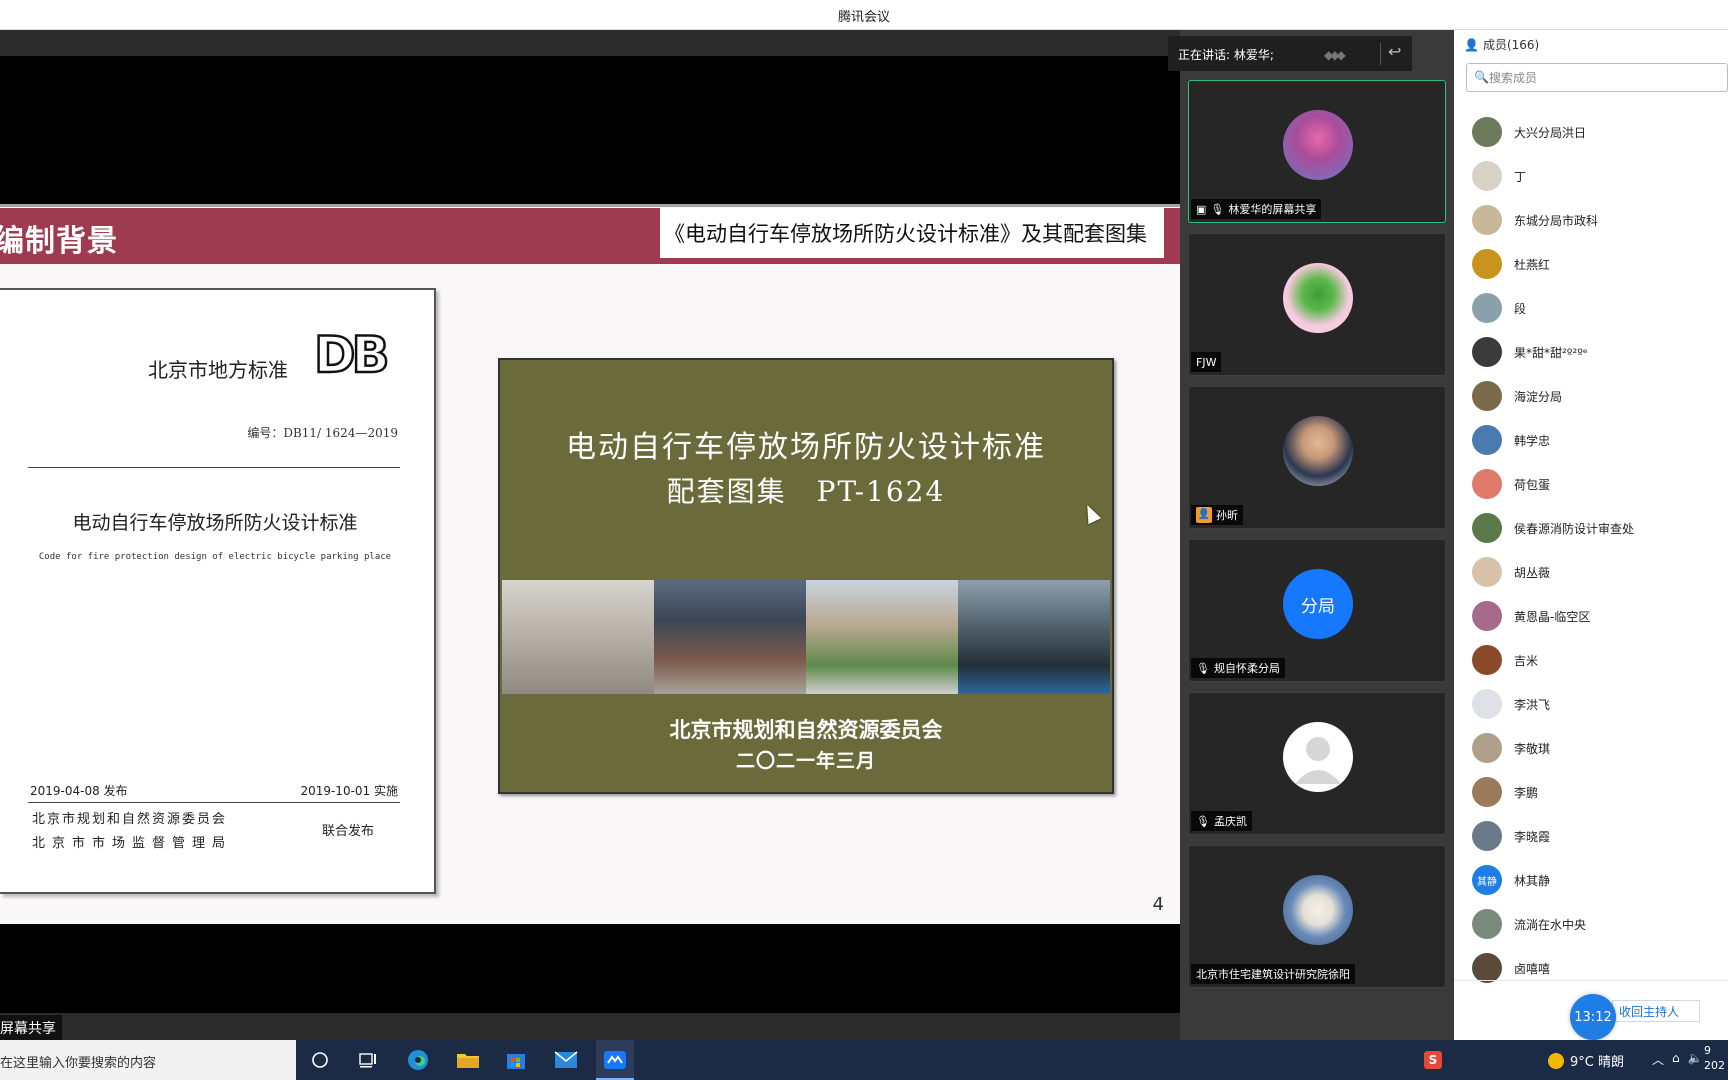 This screenshot has height=1080, width=1728. I want to click on avatar-text: 其静, so click(1487, 882).